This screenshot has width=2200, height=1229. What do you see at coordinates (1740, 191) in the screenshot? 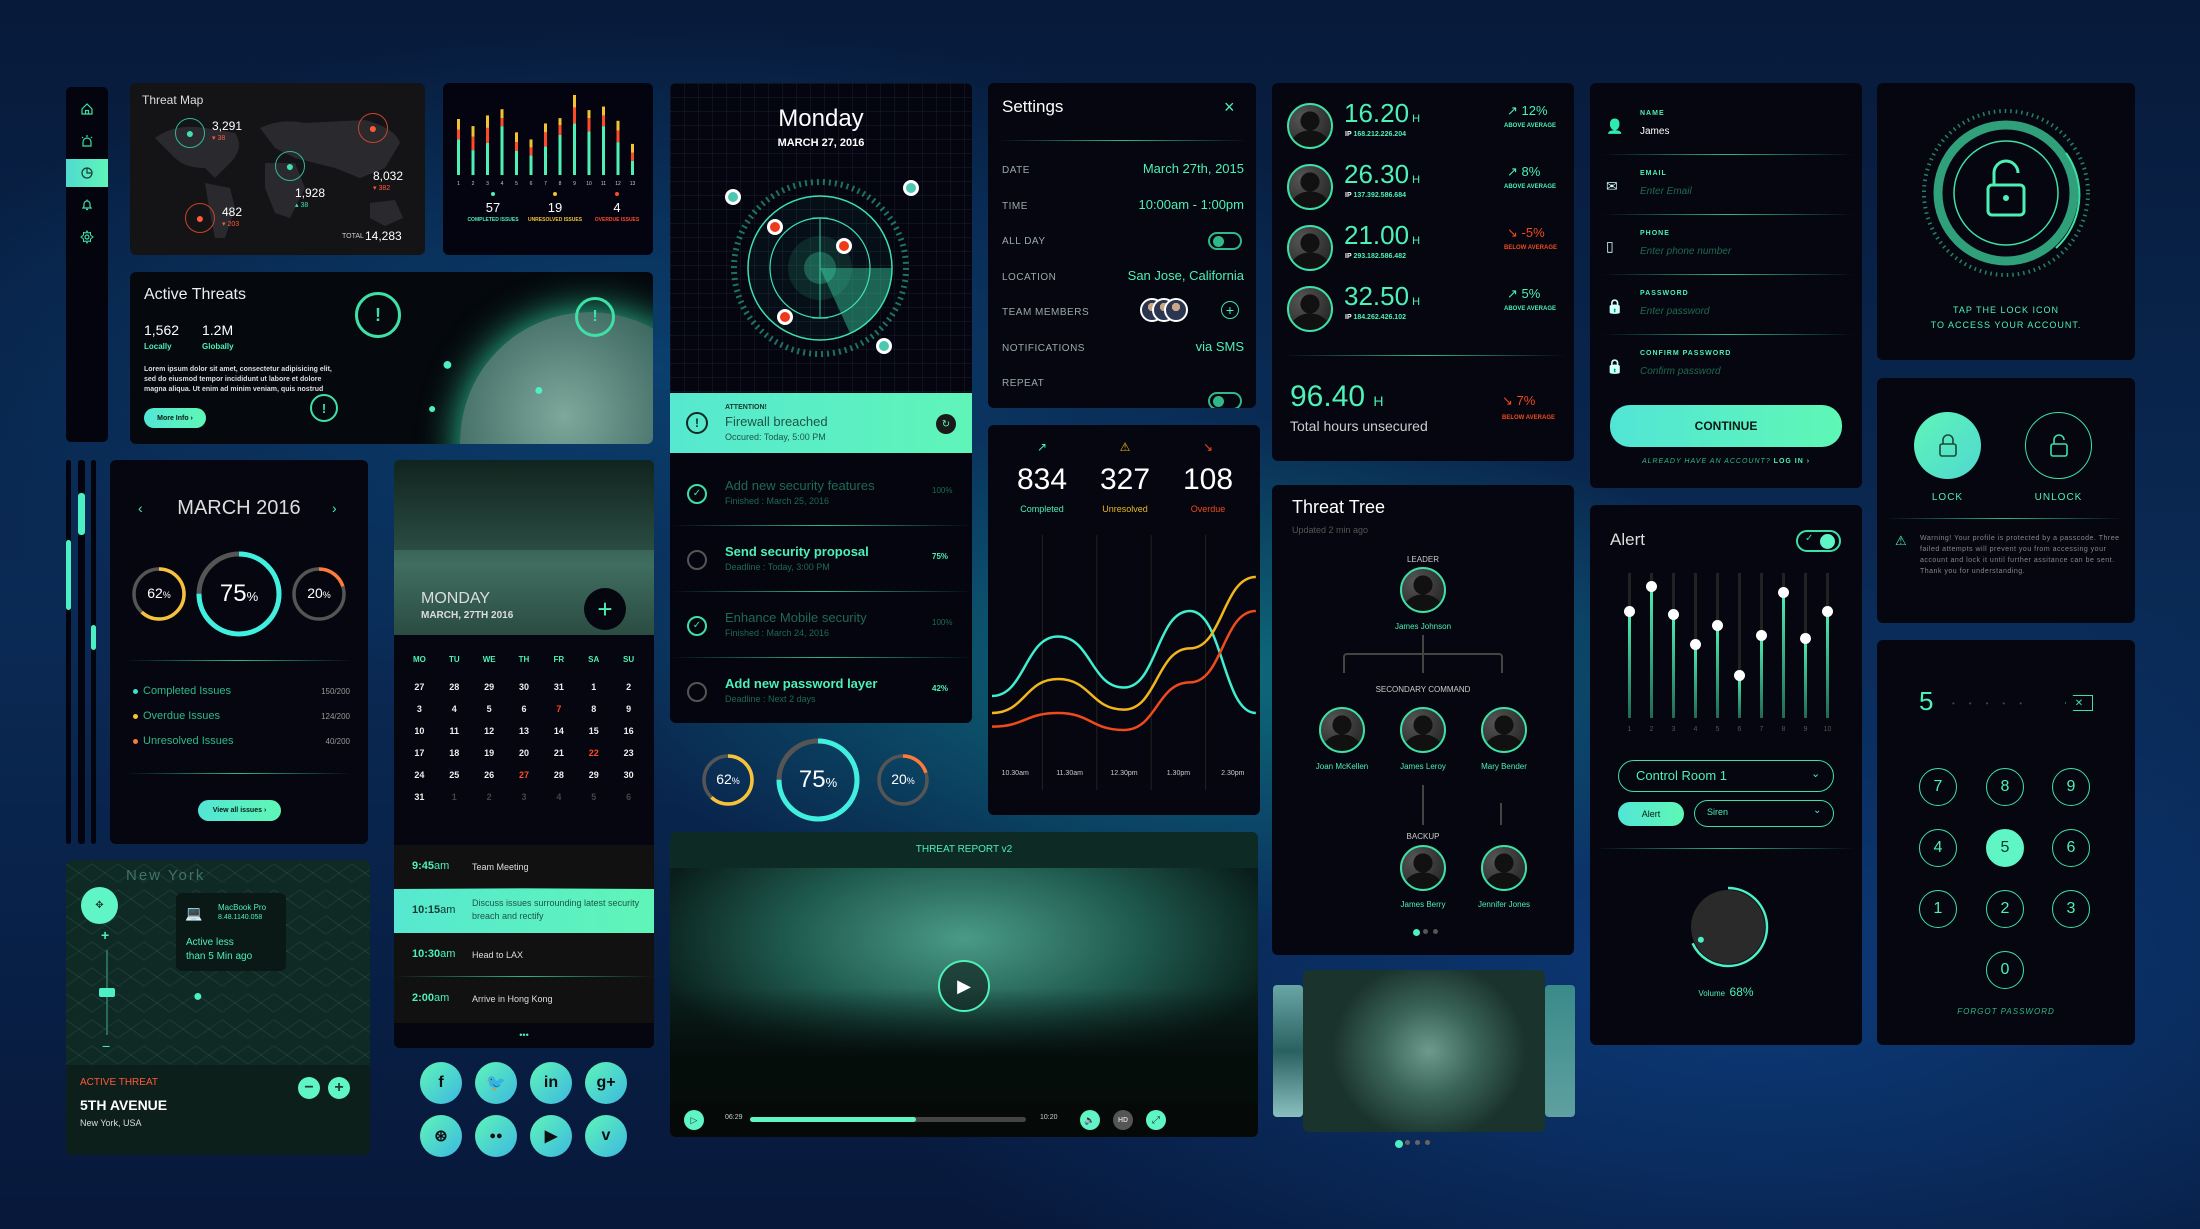
I see `field-input-email` at bounding box center [1740, 191].